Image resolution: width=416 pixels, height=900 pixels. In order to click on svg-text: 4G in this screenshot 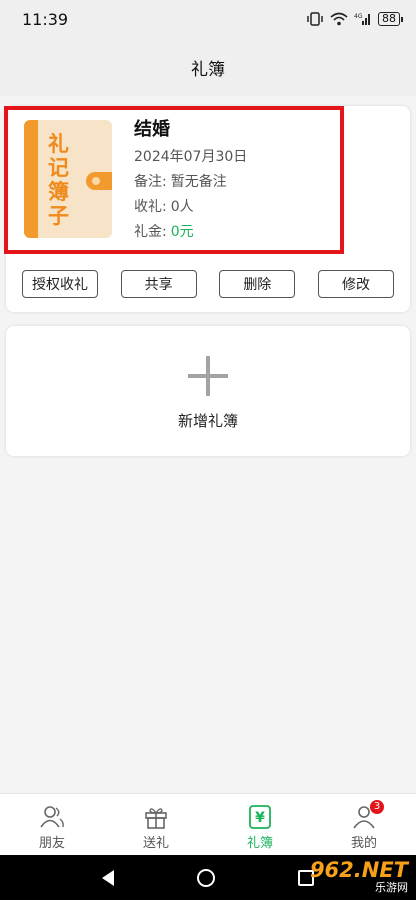, I will do `click(358, 16)`.